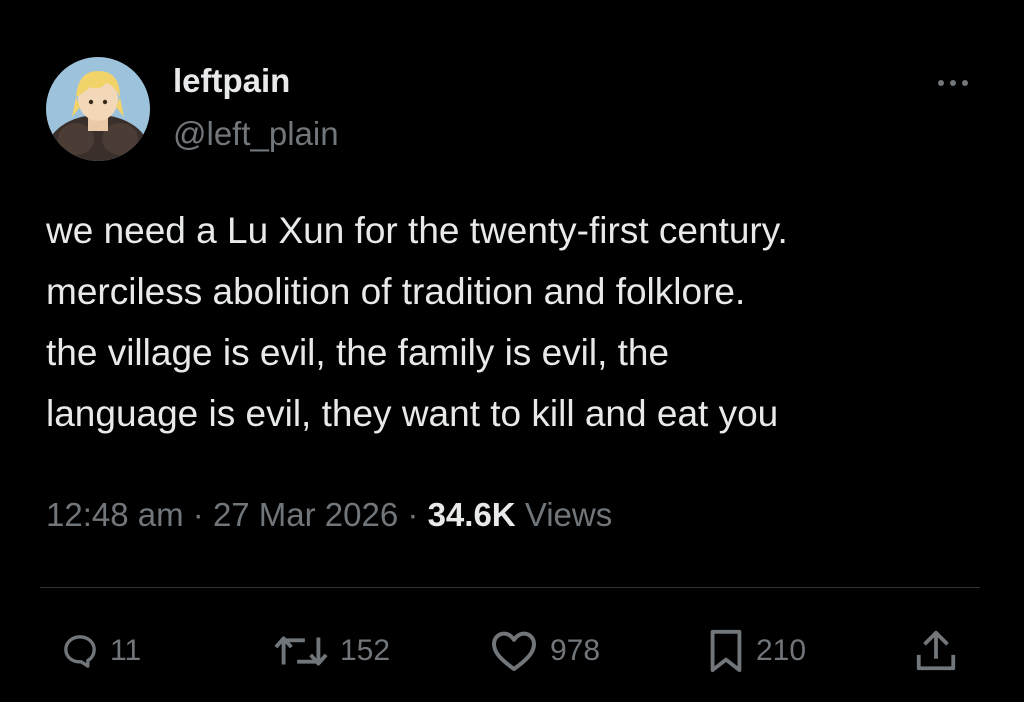  Describe the element at coordinates (544, 651) in the screenshot. I see `like-button: 978` at that location.